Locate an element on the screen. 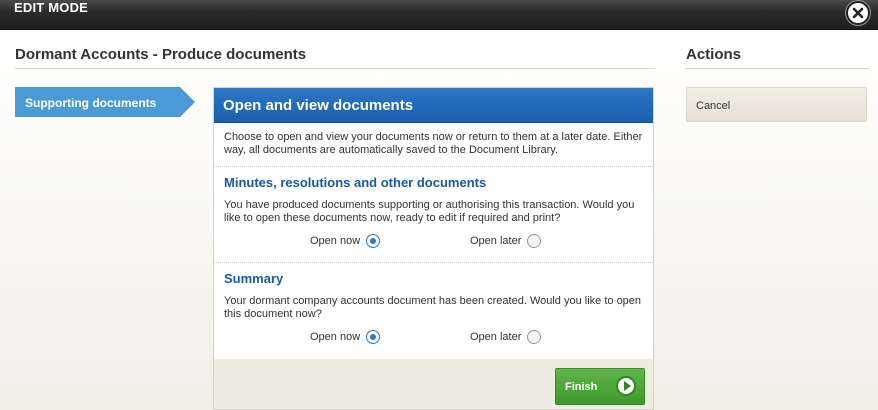 The image size is (878, 410). step-tab-supporting-documents: Supporting documents is located at coordinates (105, 102).